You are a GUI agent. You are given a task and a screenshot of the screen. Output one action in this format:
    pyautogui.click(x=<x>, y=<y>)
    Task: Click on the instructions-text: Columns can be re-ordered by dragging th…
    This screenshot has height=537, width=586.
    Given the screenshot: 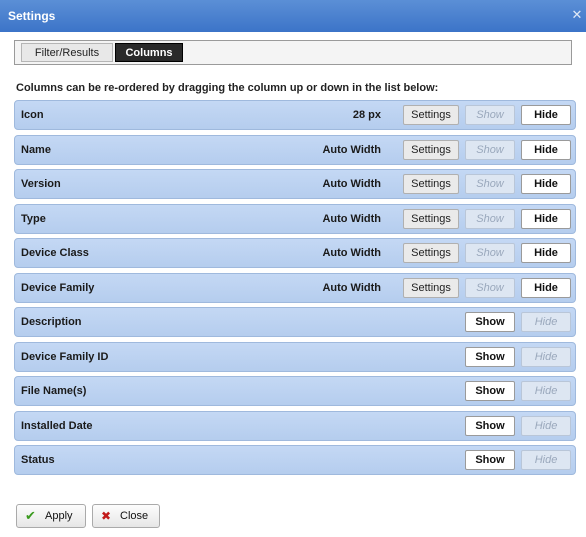 What is the action you would take?
    pyautogui.click(x=227, y=88)
    